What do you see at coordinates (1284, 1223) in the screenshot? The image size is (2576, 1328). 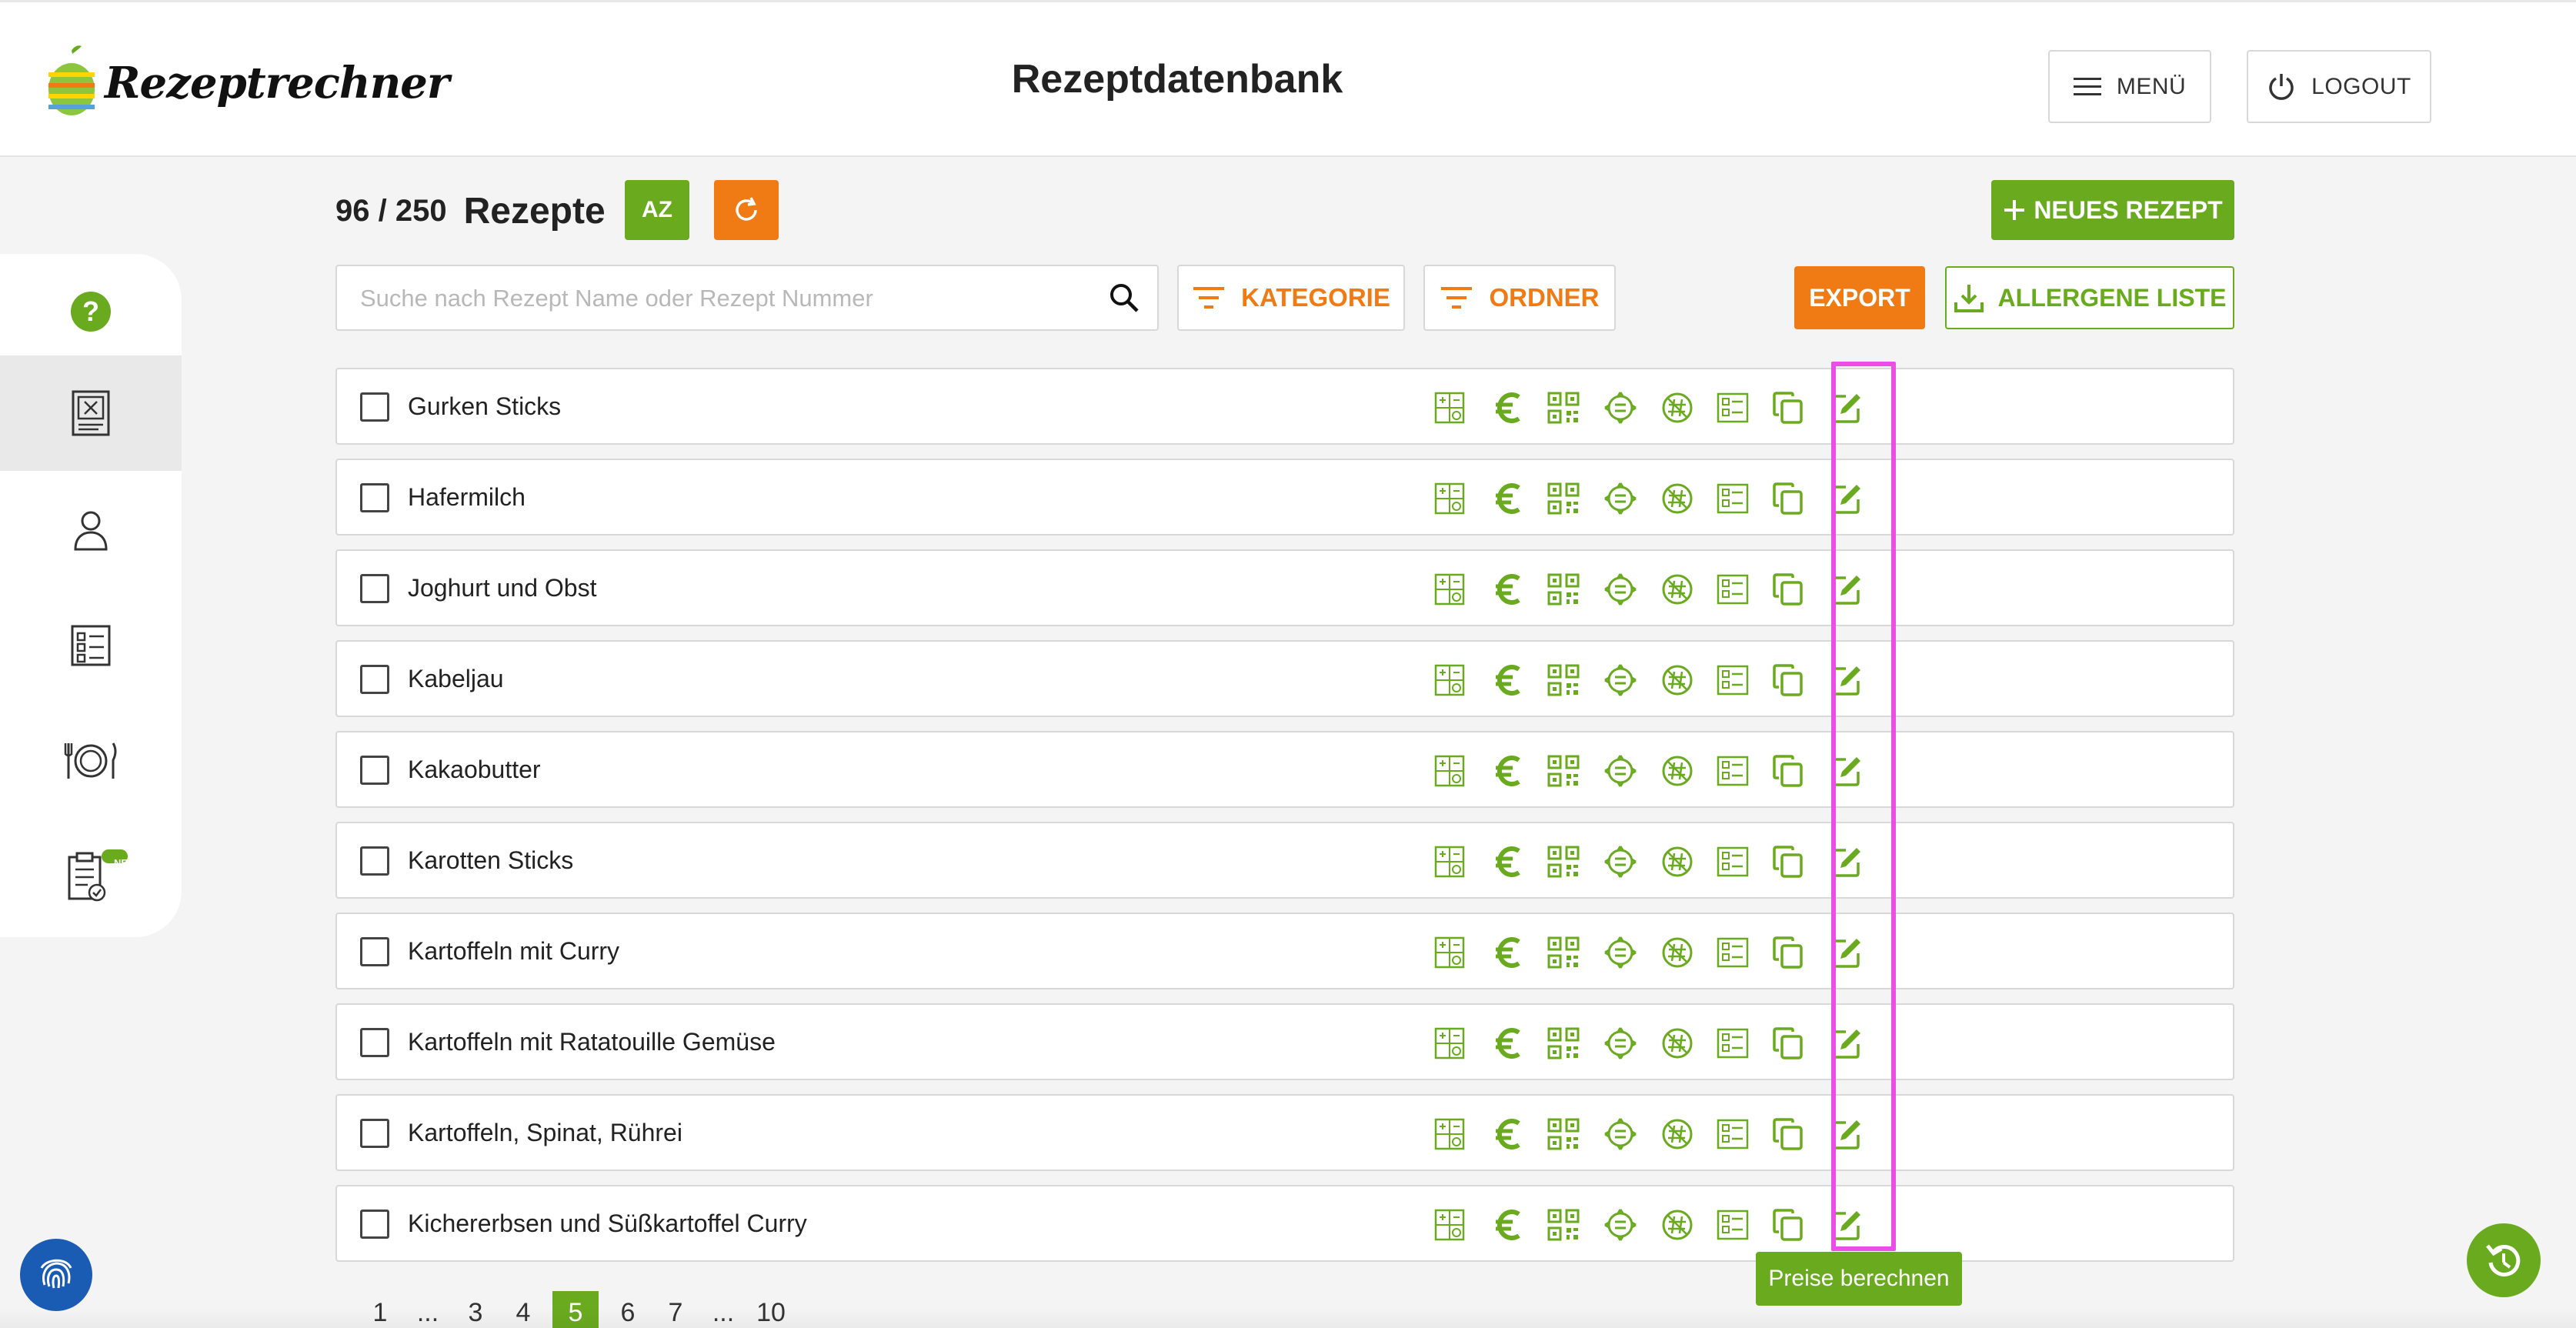 I see `recipe-row: Kichererbsen und Süßkartoffel Curry` at bounding box center [1284, 1223].